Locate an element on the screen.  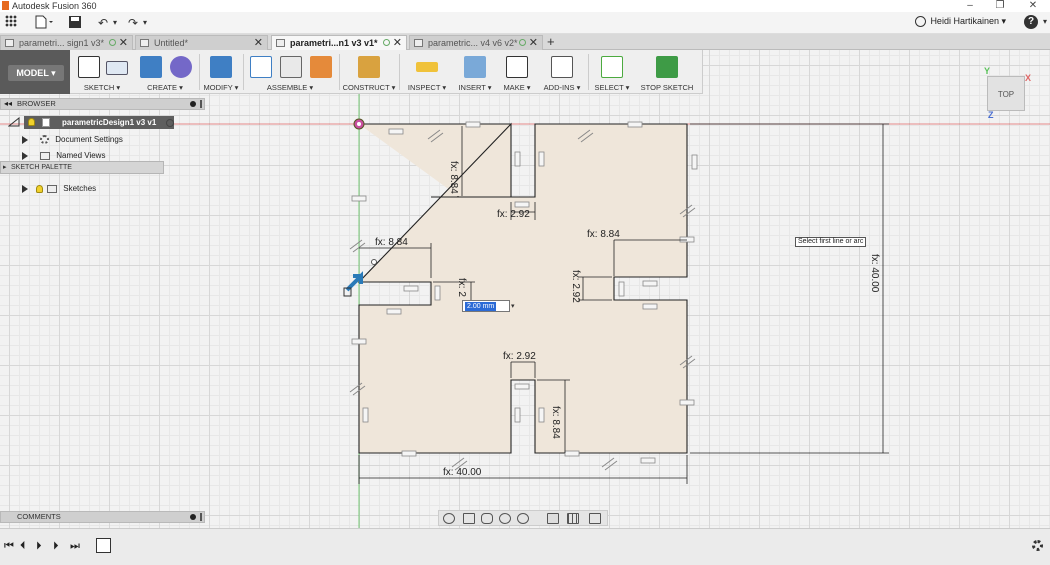
command-tooltip: Select first line or arc is located at coordinates (831, 242).